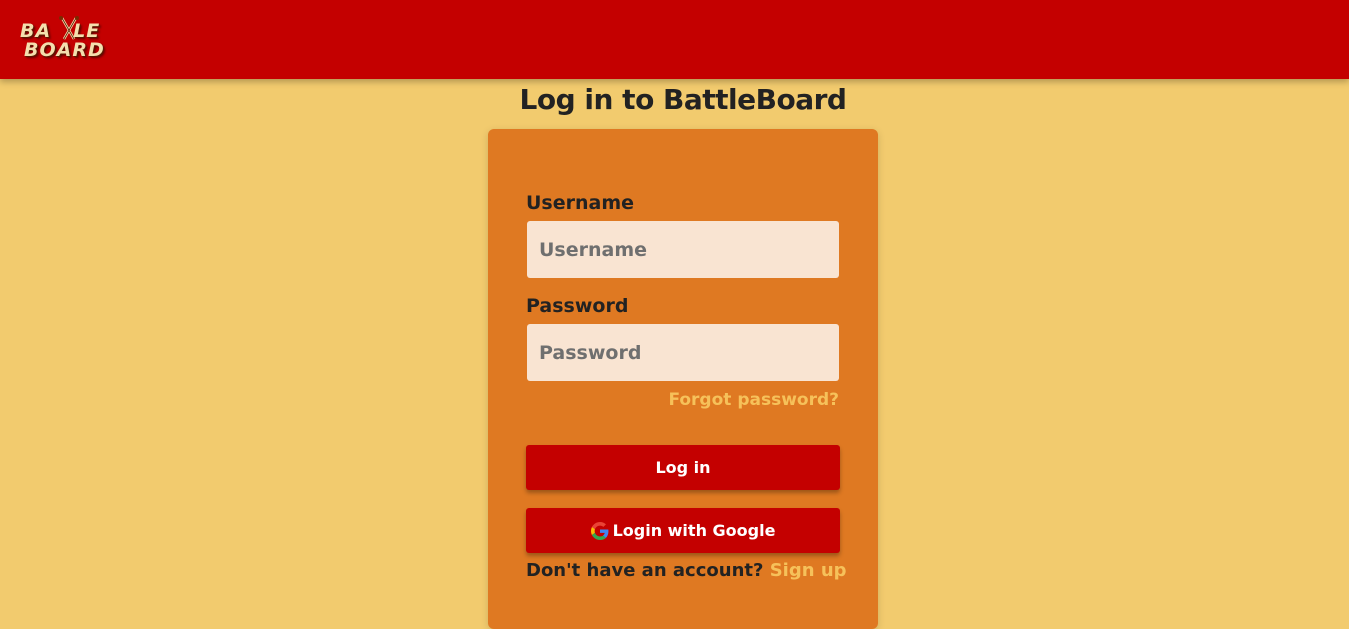  I want to click on signup-row: Don't have an account? Sign up, so click(686, 571).